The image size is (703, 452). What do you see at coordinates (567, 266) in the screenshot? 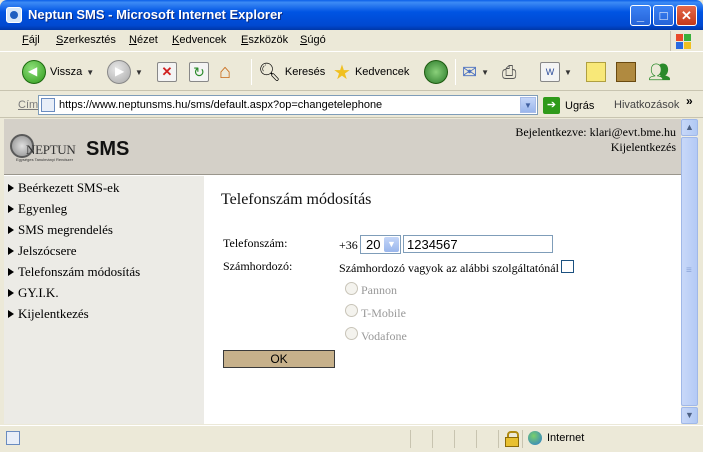
I see `carrier-checkbox` at bounding box center [567, 266].